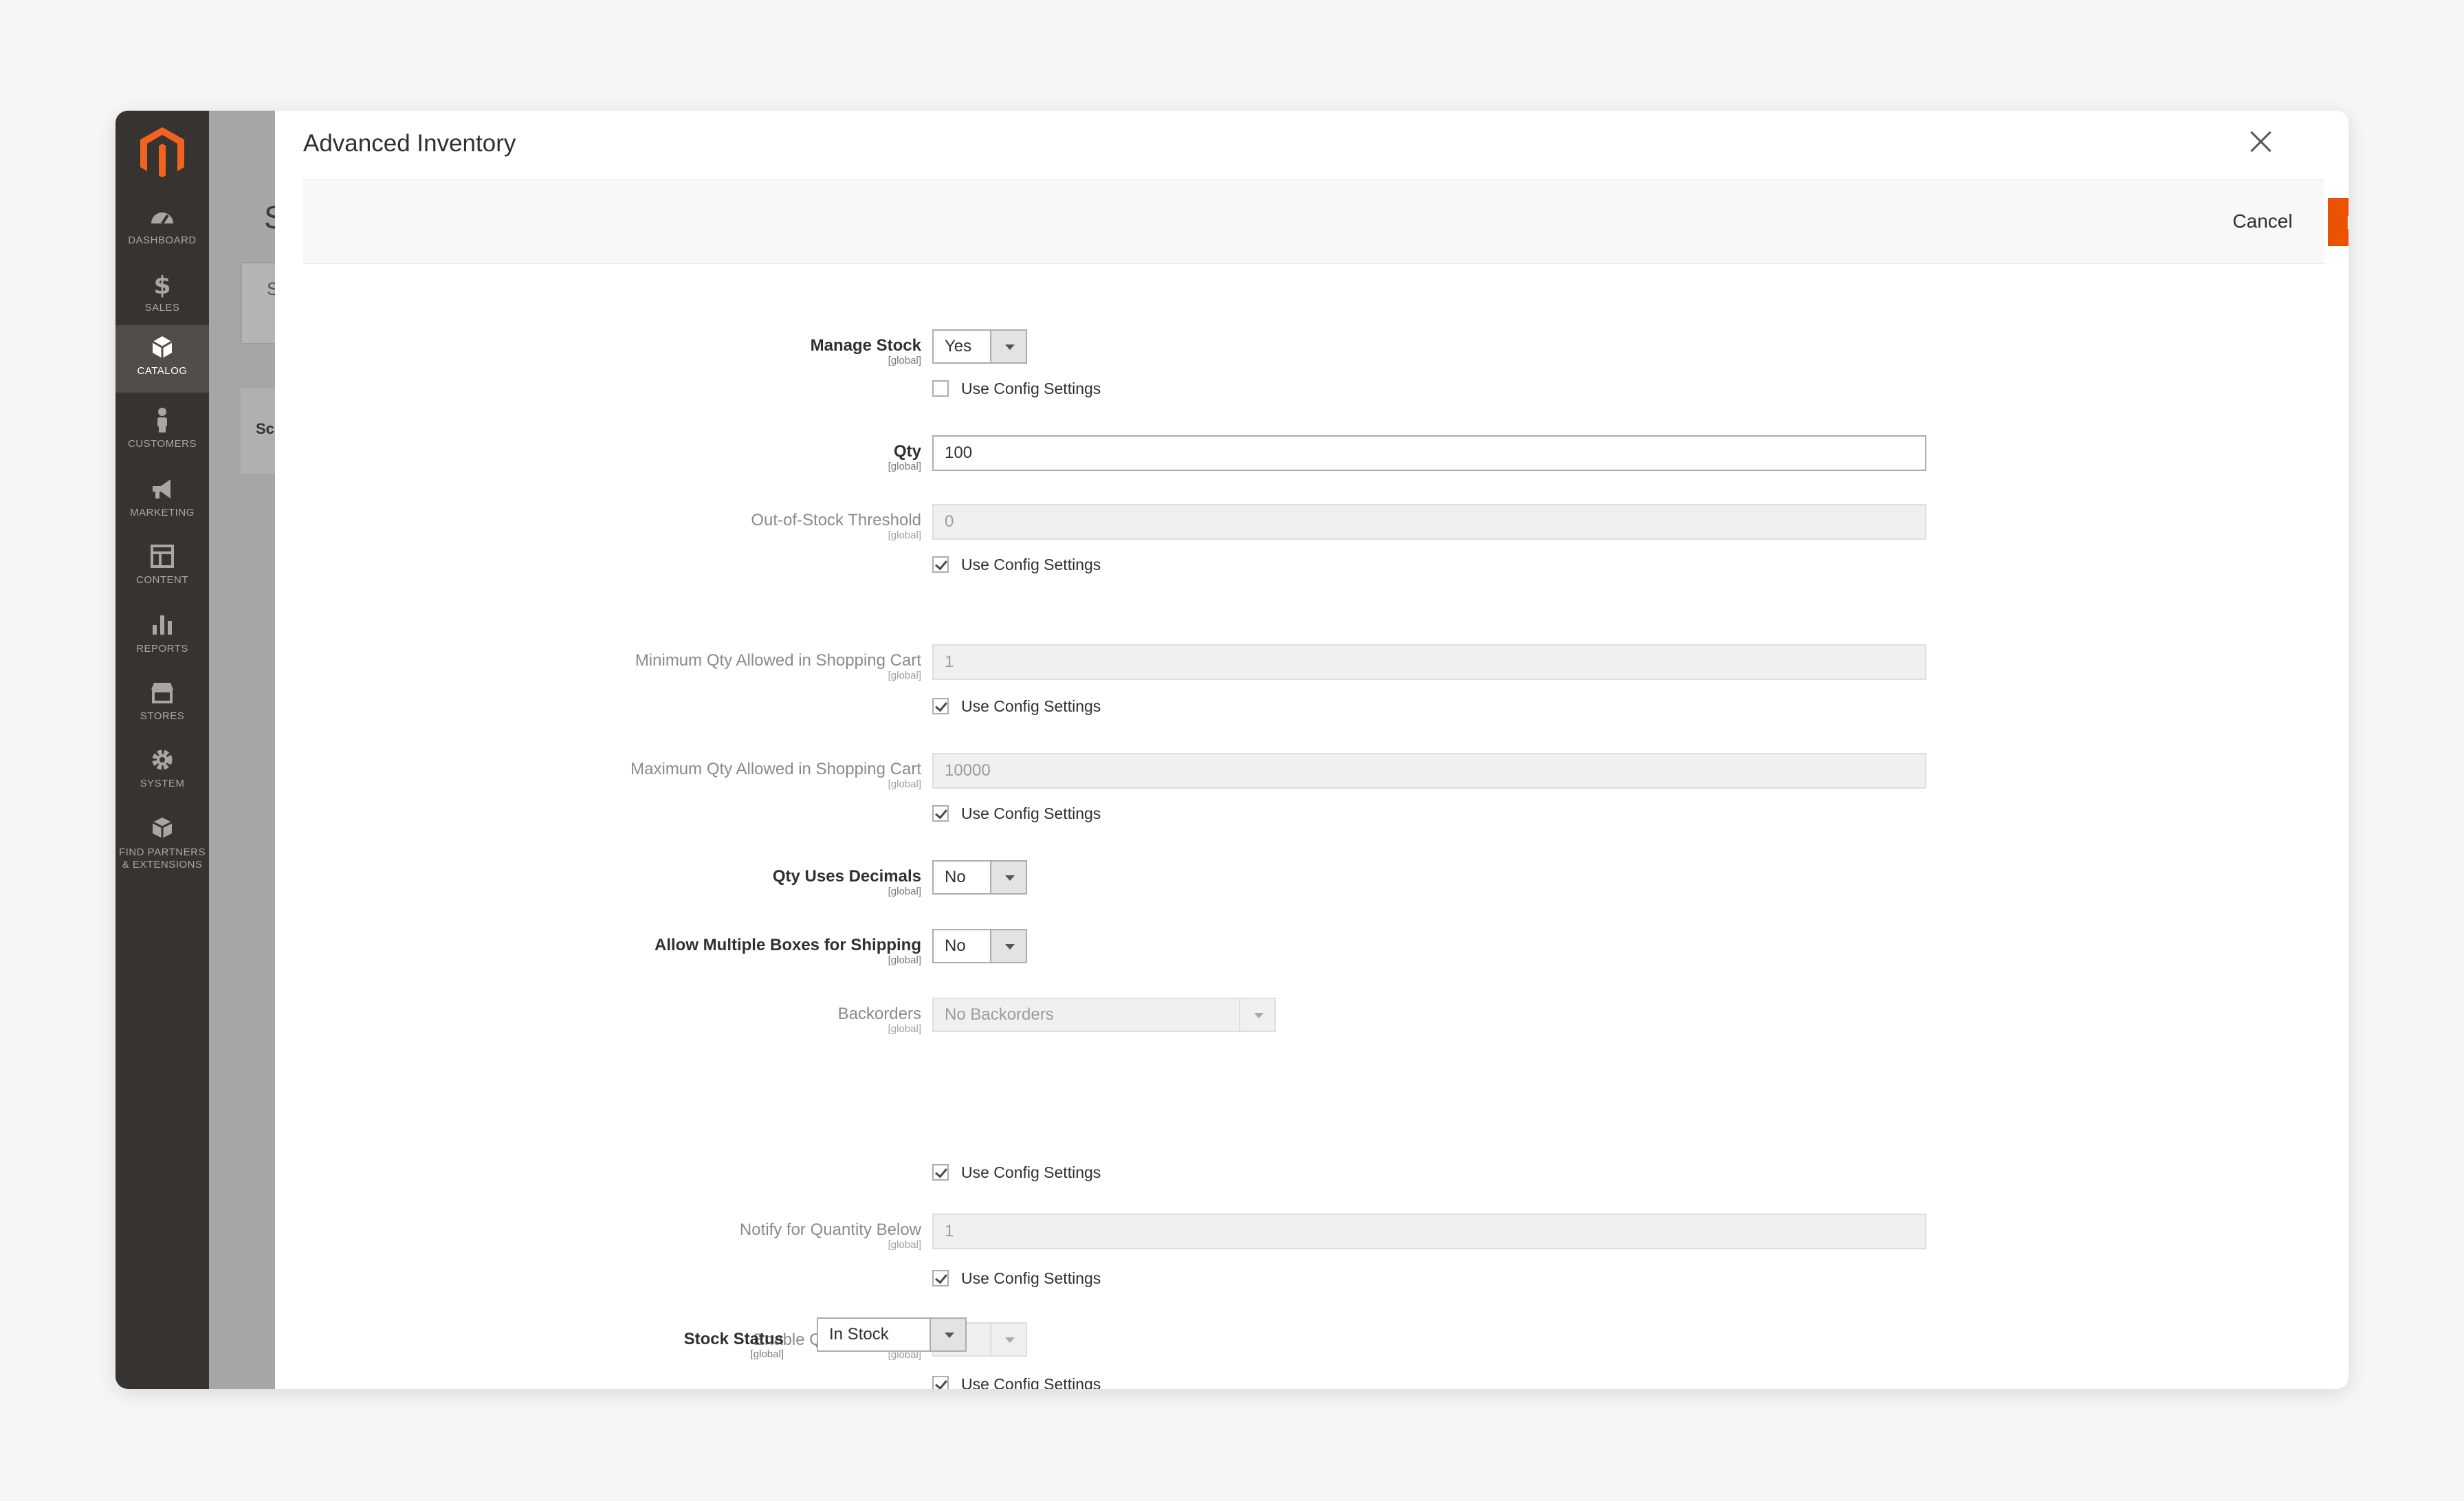  What do you see at coordinates (2262, 222) in the screenshot?
I see `cancel-button: Cancel` at bounding box center [2262, 222].